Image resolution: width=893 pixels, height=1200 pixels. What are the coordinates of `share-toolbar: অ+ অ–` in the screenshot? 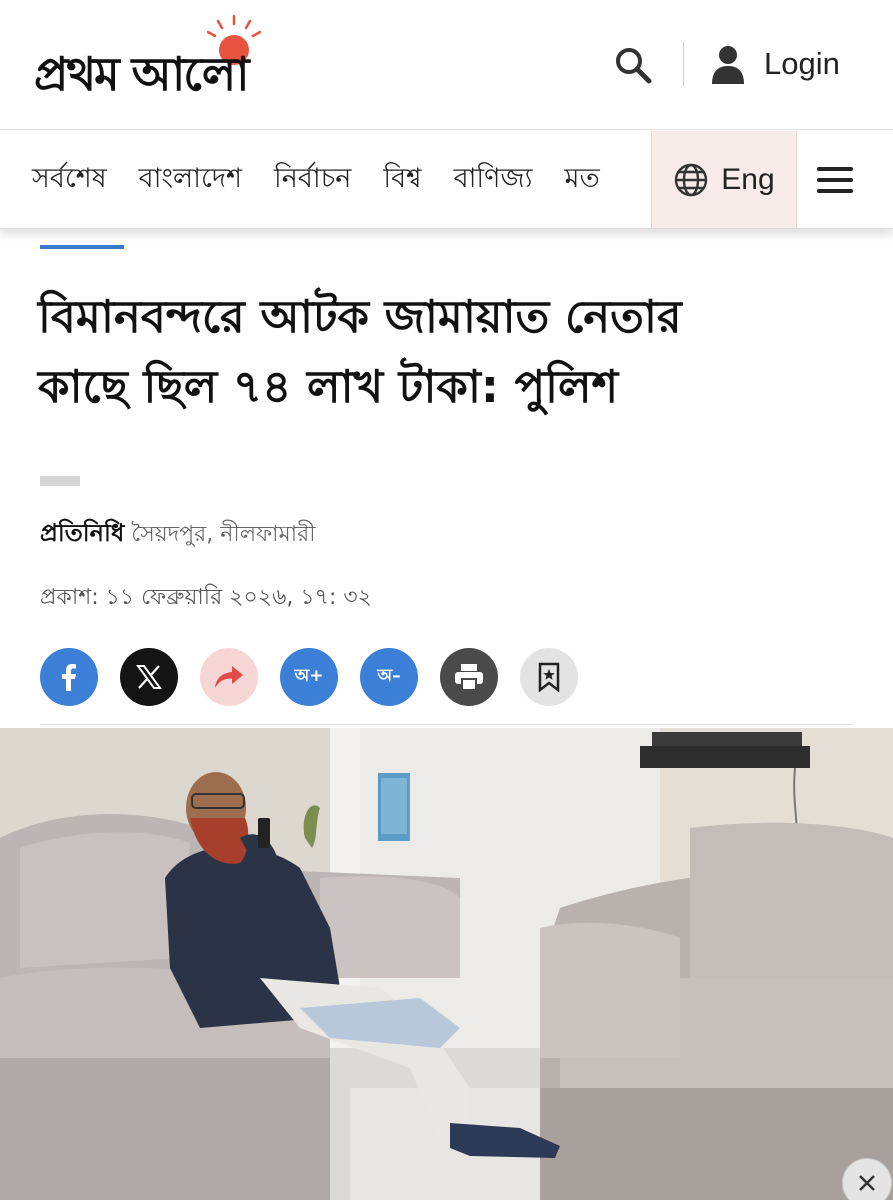 It's located at (309, 678).